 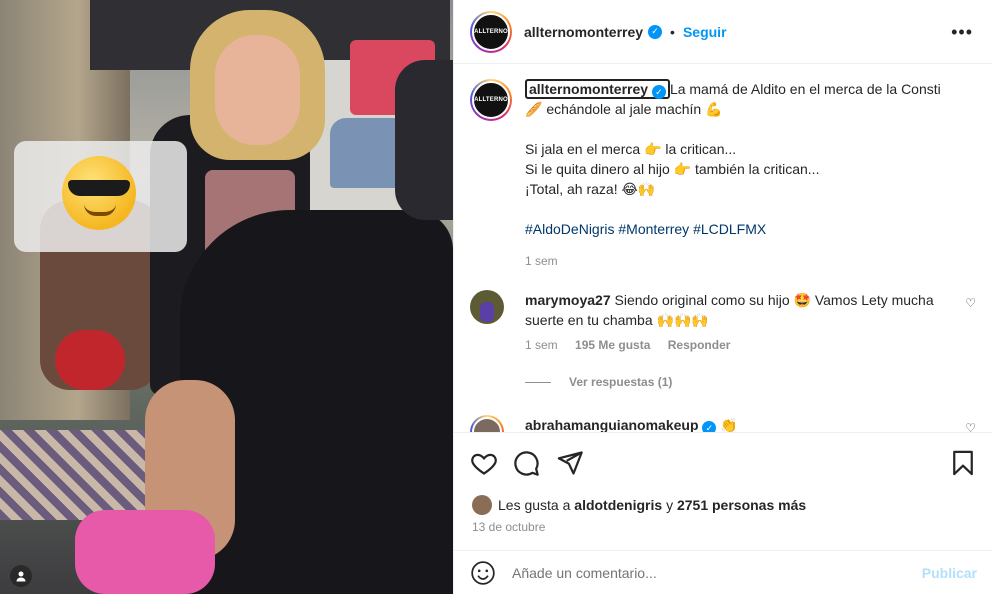 I want to click on hashtag-link: #AldoDeNigris, so click(x=569, y=229).